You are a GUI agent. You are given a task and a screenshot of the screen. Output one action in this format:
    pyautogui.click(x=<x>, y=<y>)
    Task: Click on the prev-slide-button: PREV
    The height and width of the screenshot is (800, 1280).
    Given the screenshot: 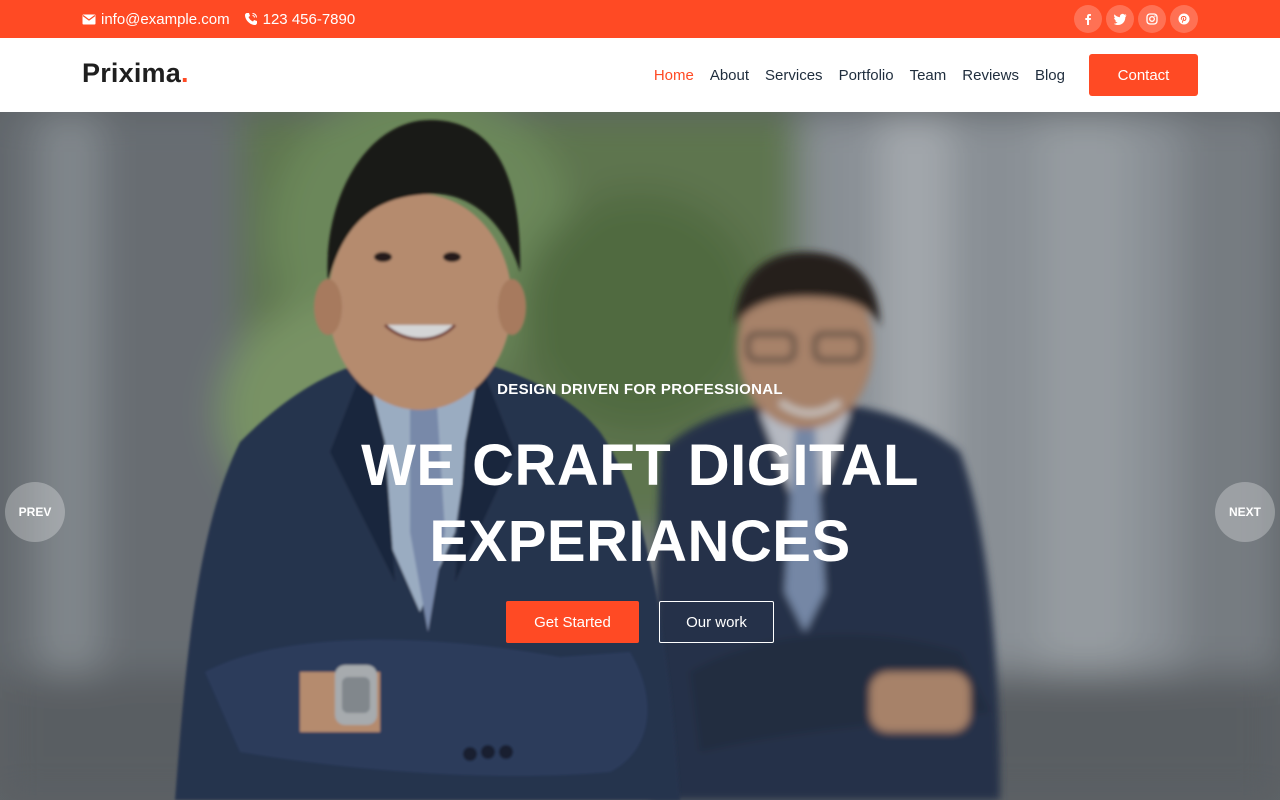 What is the action you would take?
    pyautogui.click(x=35, y=512)
    